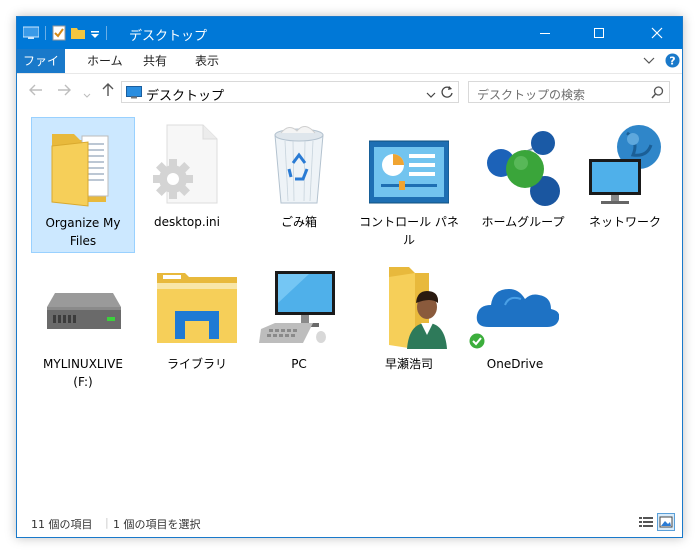  Describe the element at coordinates (157, 524) in the screenshot. I see `selection-count: 1 個の項目を選択` at that location.